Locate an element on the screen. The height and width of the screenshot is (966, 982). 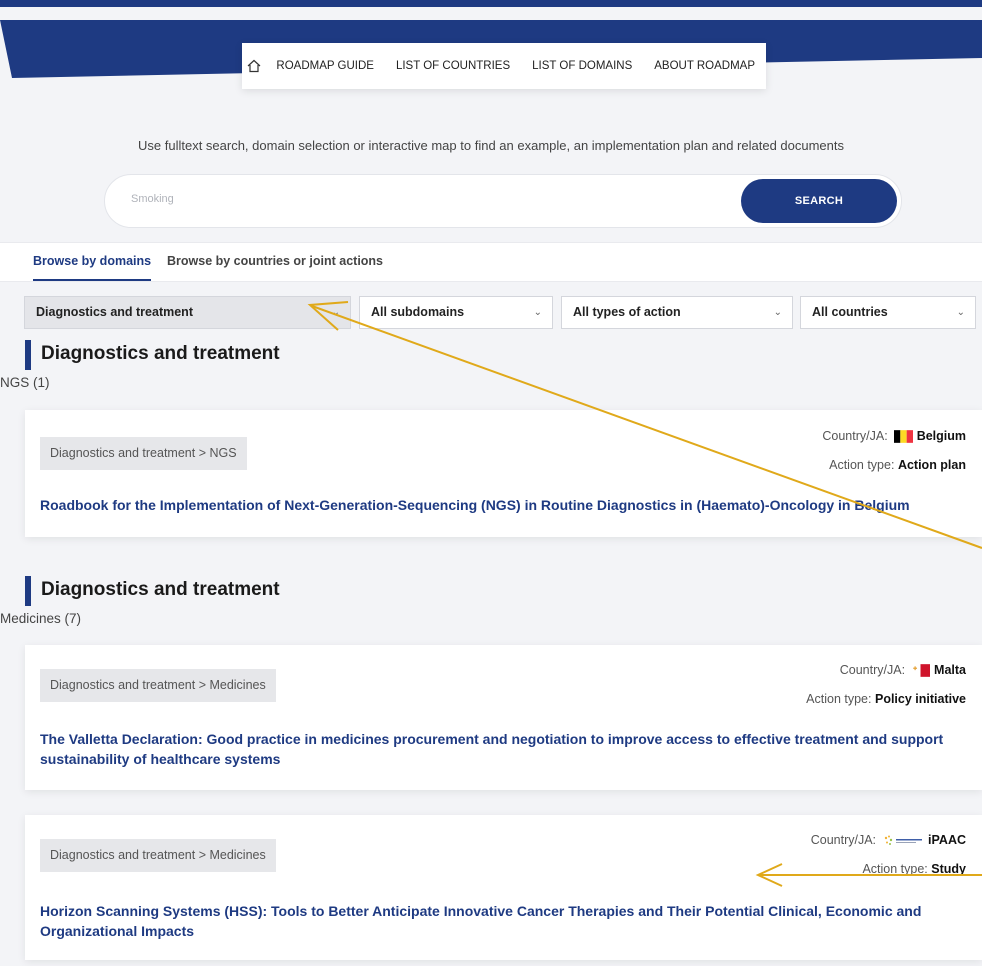
tab-browse-by-domains: Browse by domains is located at coordinates (92, 262).